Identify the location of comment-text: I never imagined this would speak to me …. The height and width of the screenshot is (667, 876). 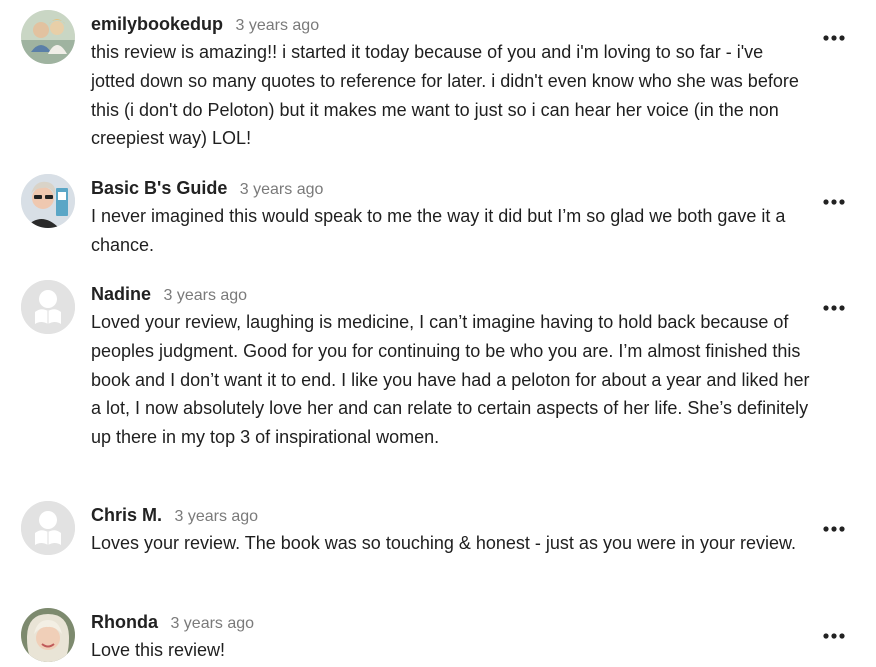
(438, 230).